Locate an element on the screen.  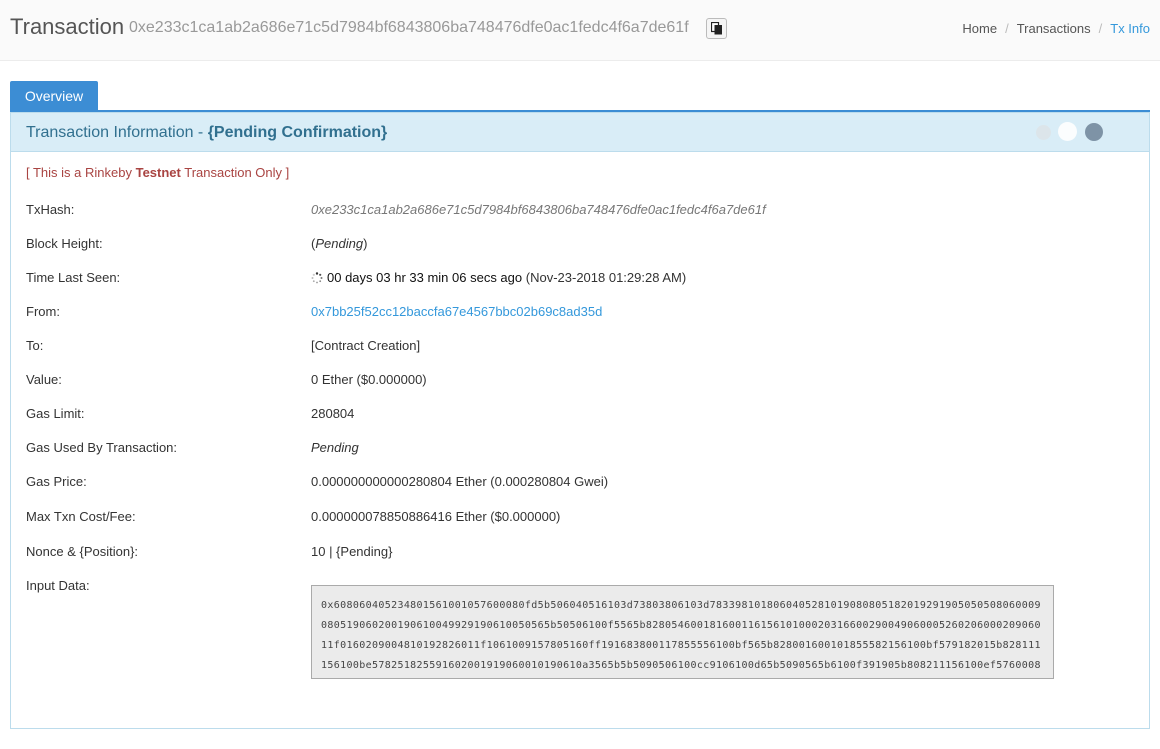
breadcrumb-transactions: Transactions is located at coordinates (1054, 28).